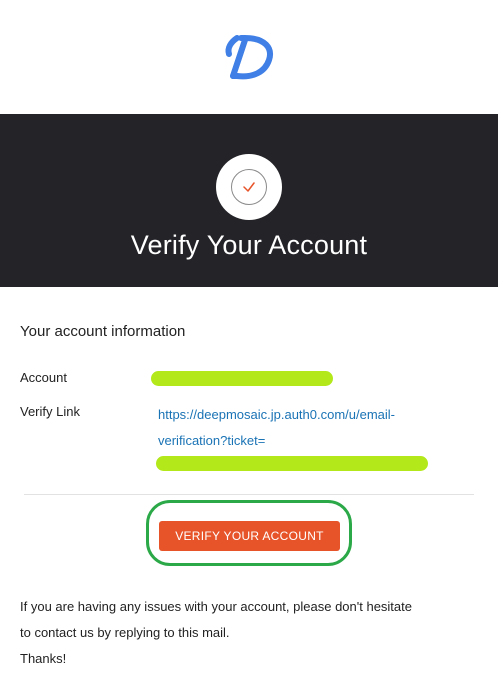  What do you see at coordinates (249, 536) in the screenshot?
I see `verify-account-button: VERIFY YOUR ACCOUNT` at bounding box center [249, 536].